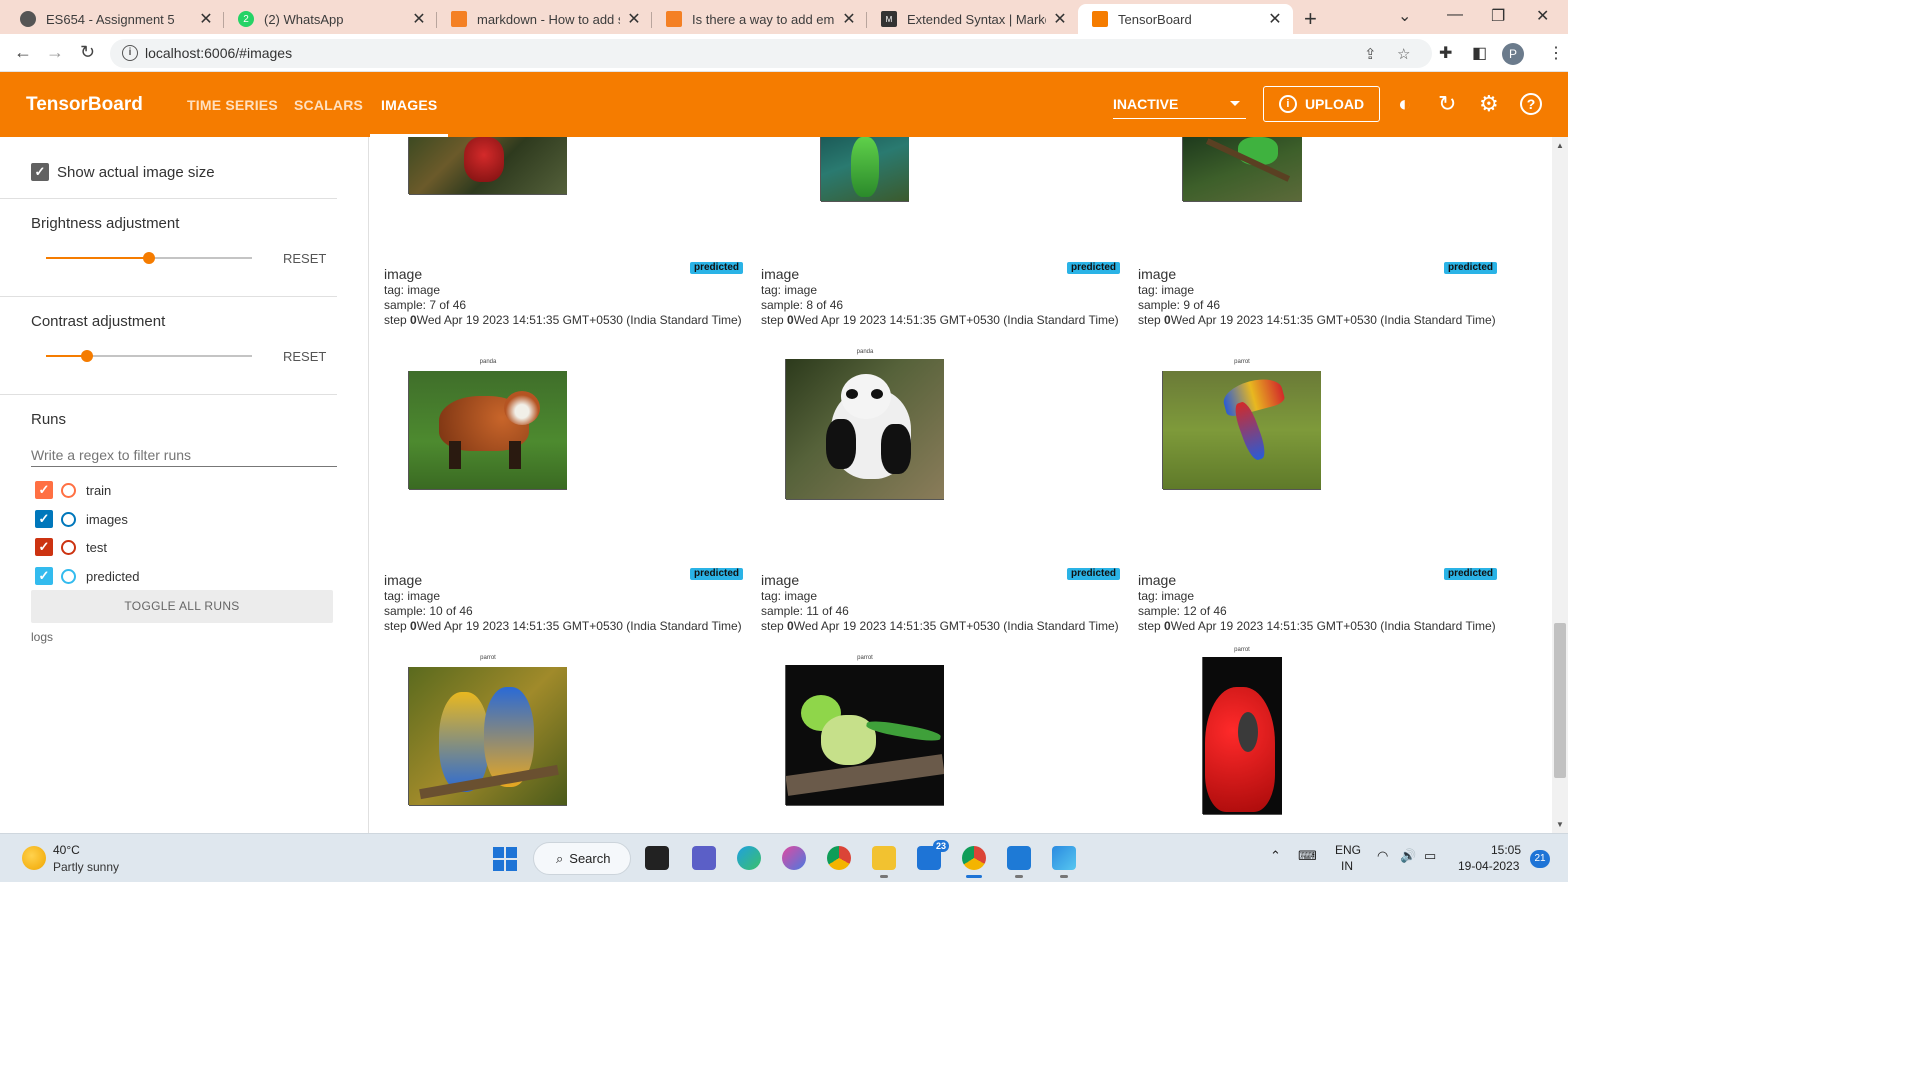 This screenshot has height=1080, width=1920. What do you see at coordinates (1540, 859) in the screenshot?
I see `notification-badge: 21` at bounding box center [1540, 859].